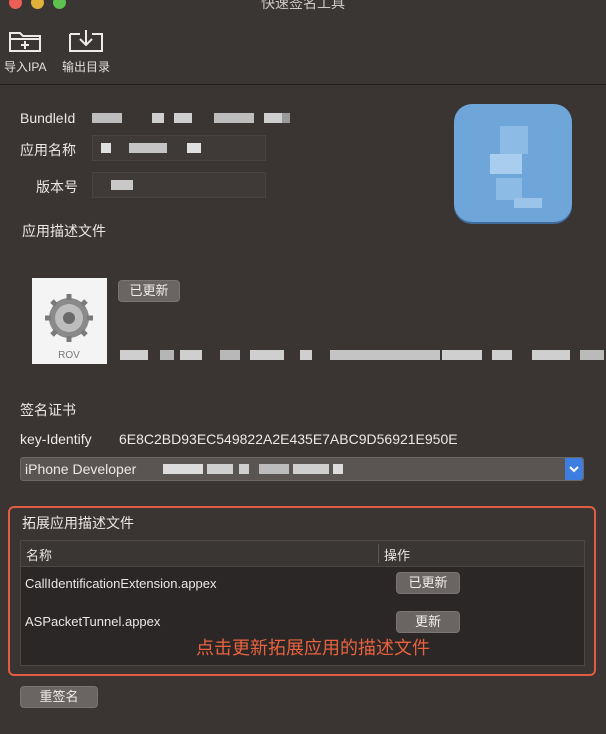  I want to click on profile-image-caption: ROV, so click(69, 355).